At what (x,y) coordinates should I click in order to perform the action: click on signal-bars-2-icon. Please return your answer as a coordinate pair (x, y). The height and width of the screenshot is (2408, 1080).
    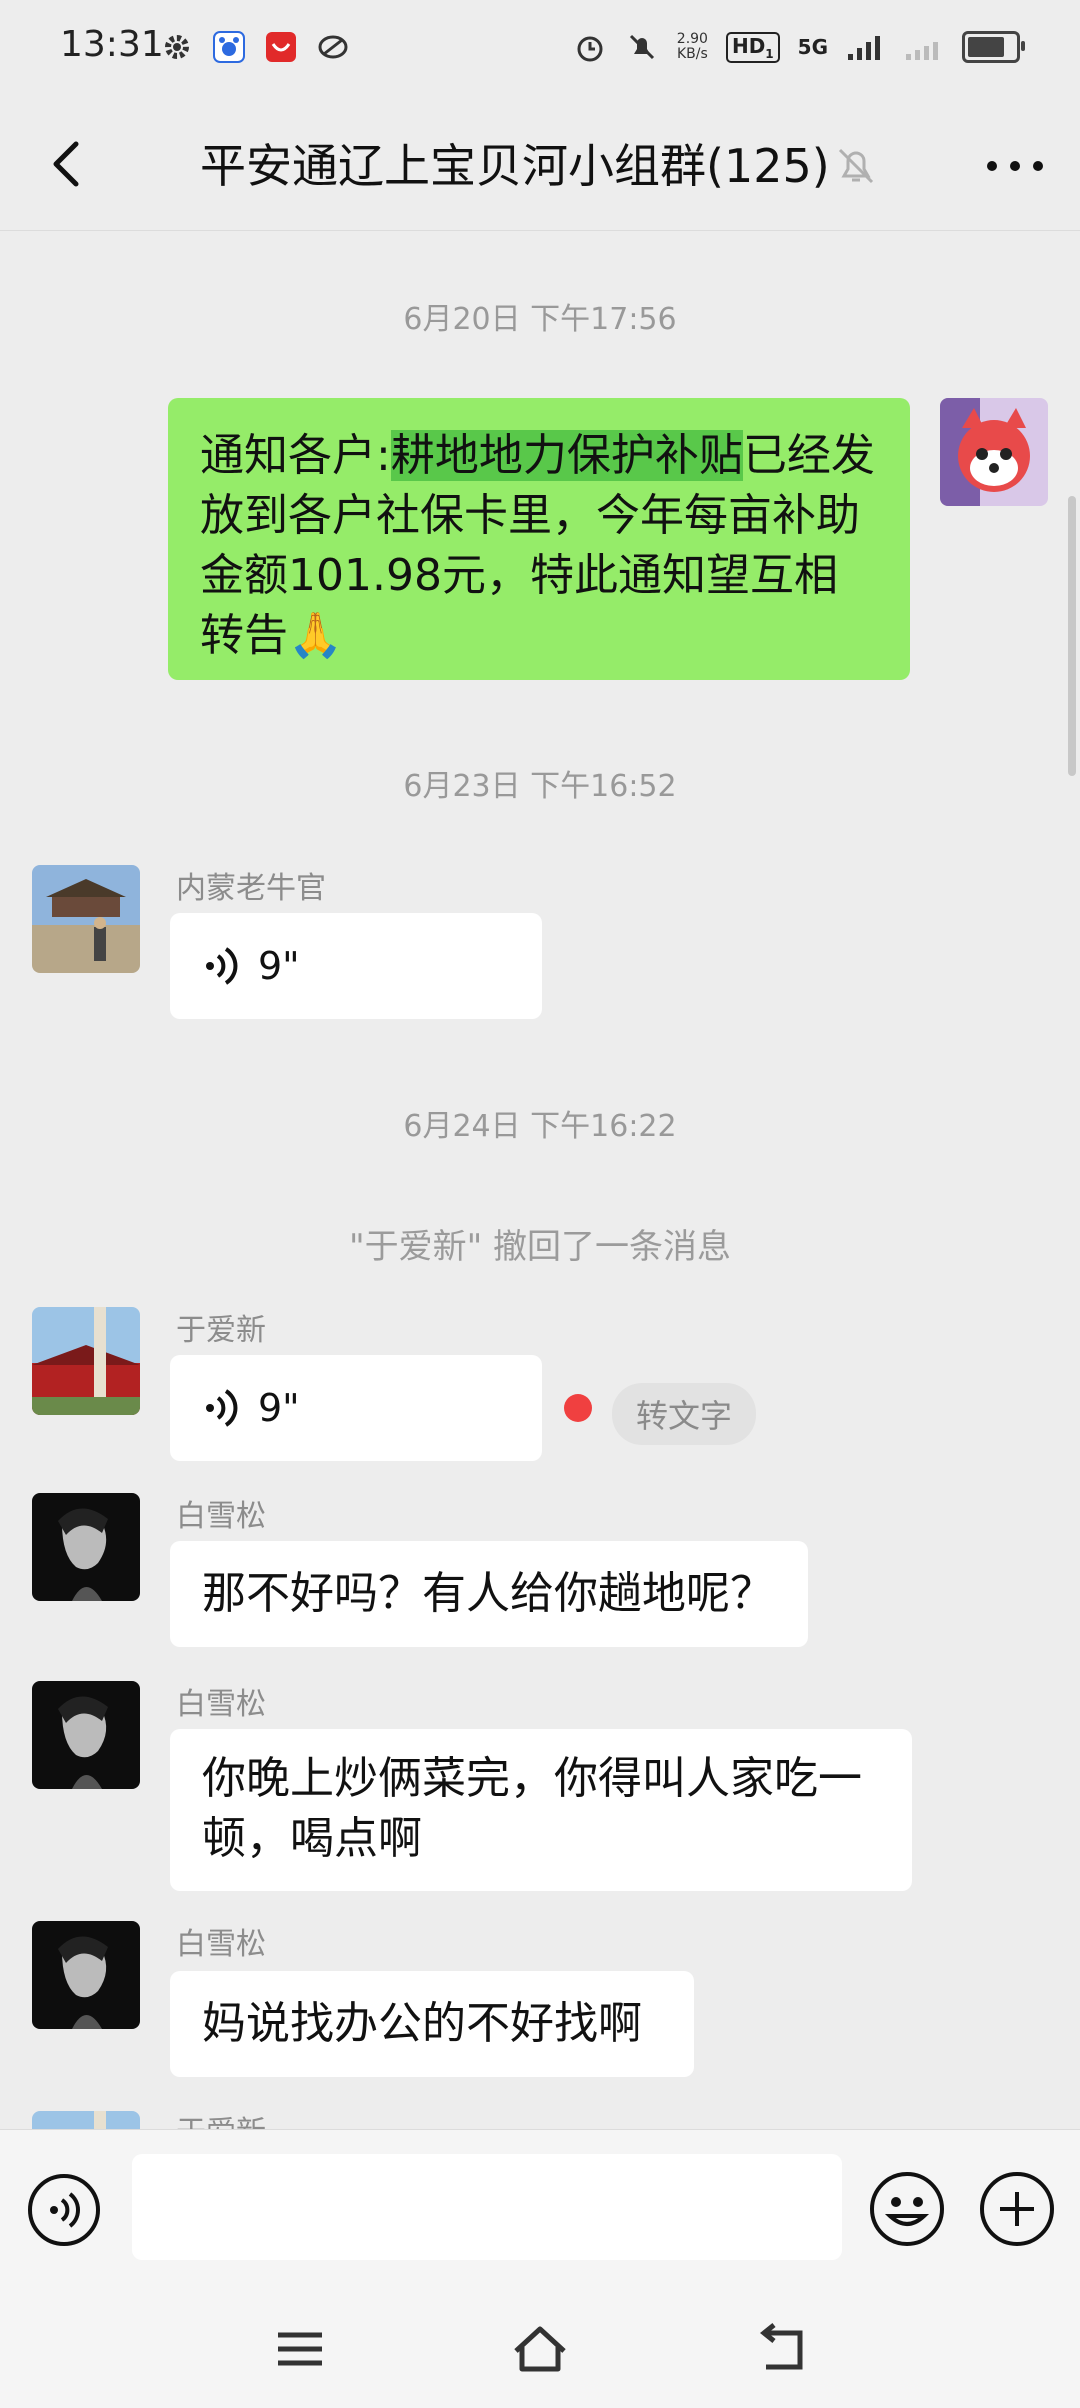
    Looking at the image, I should click on (922, 51).